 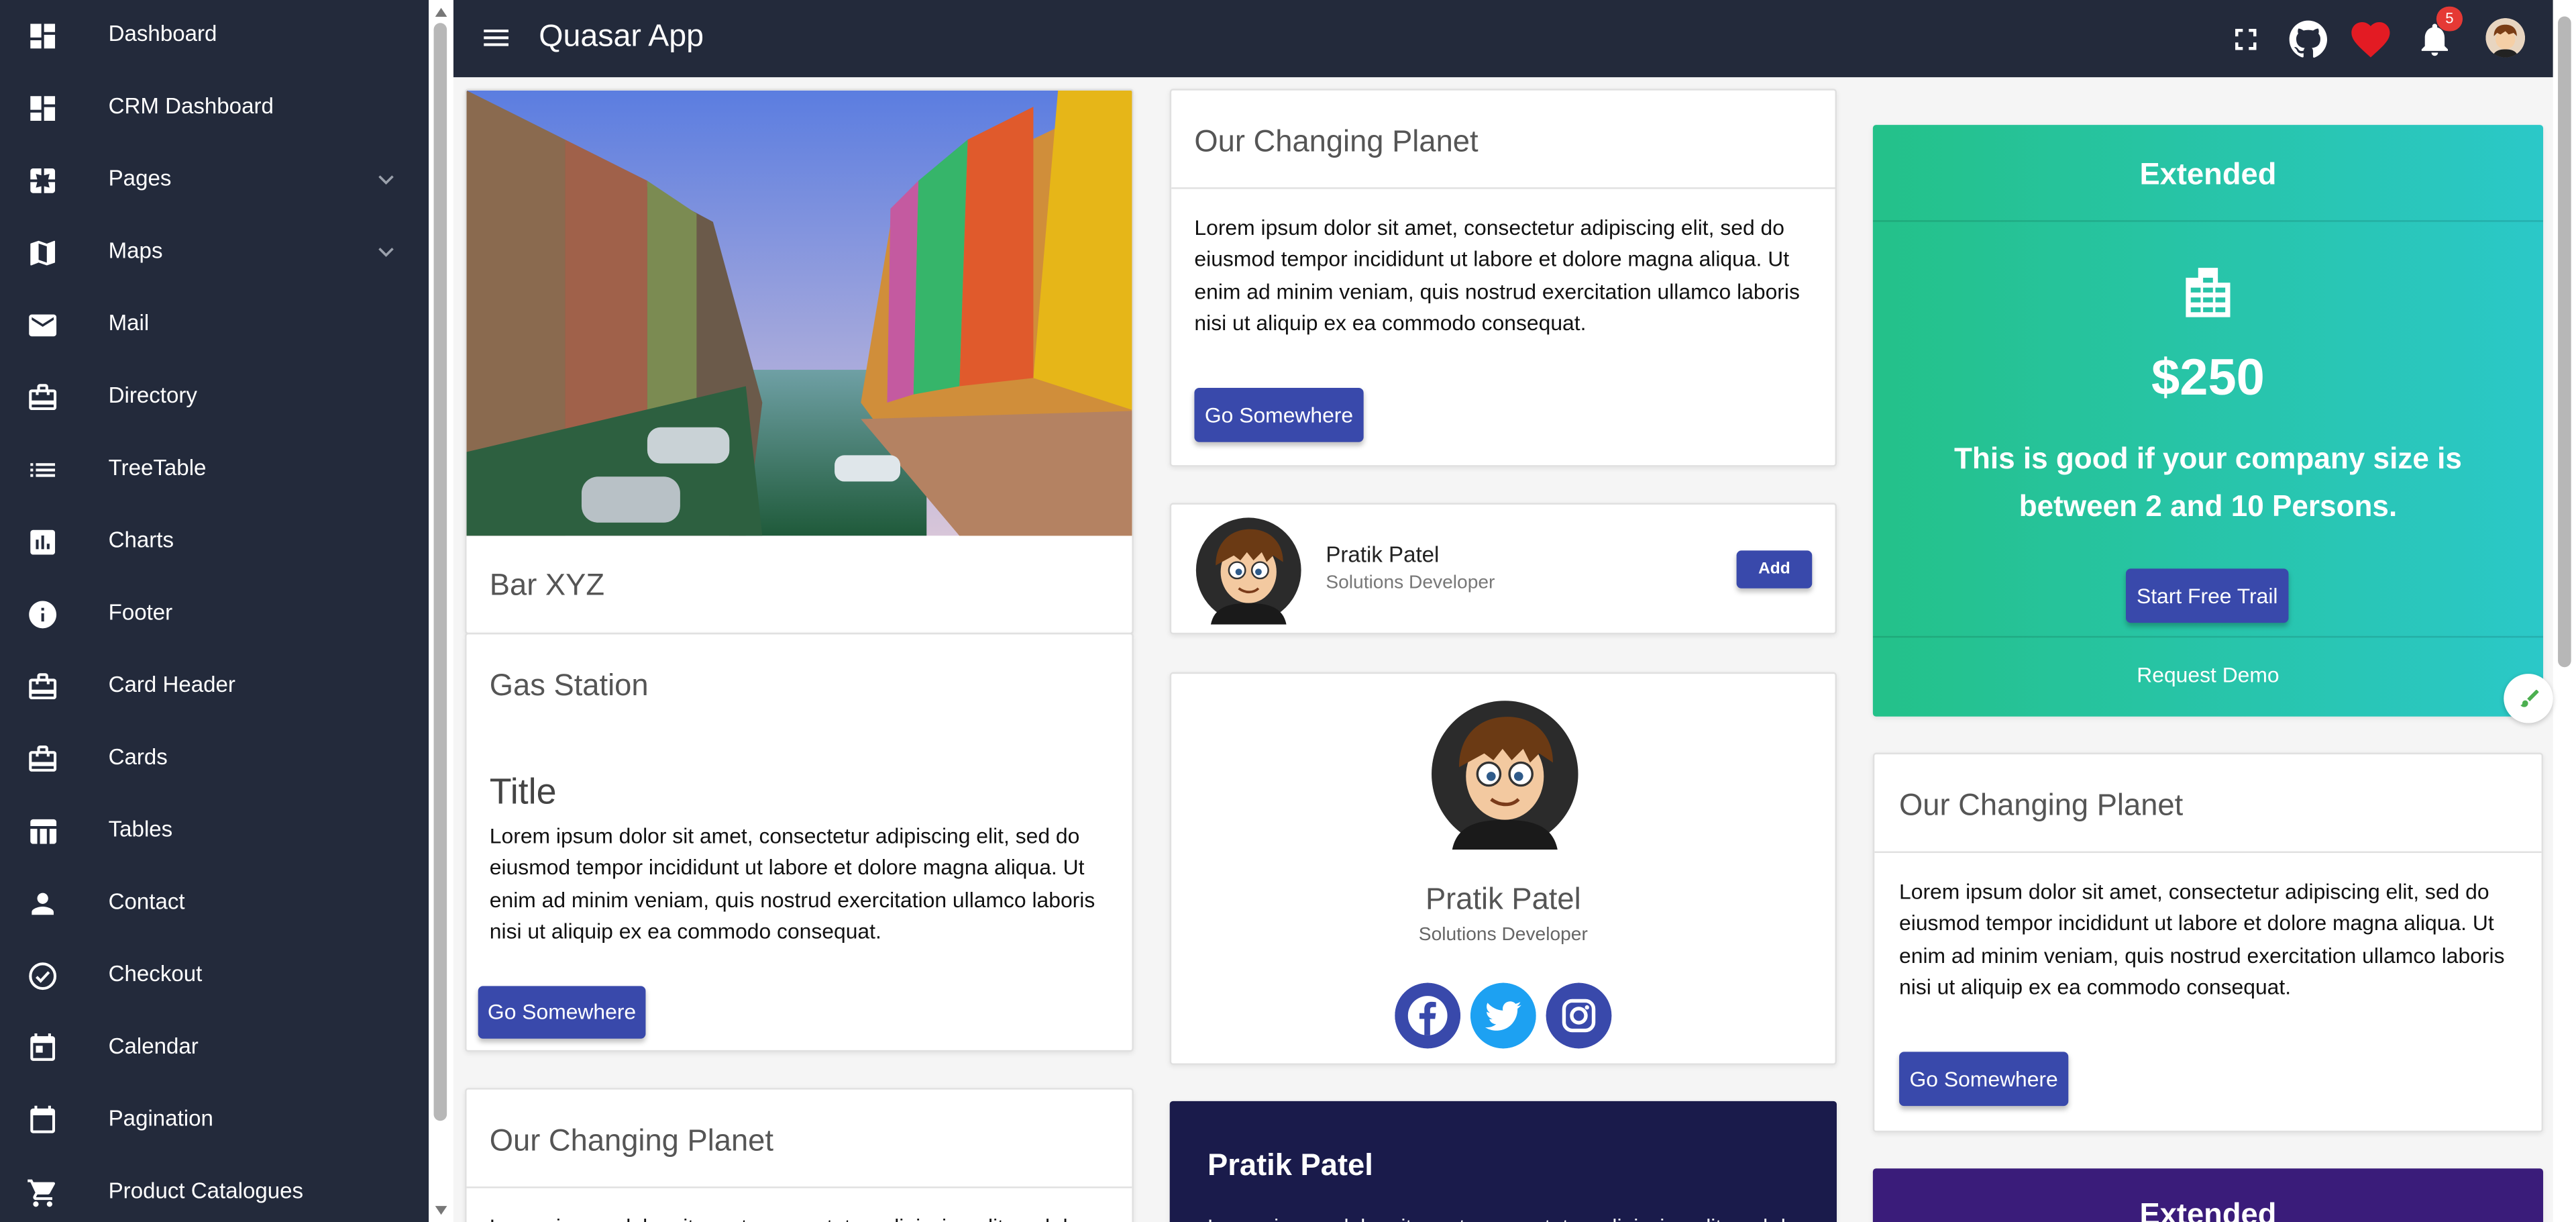 What do you see at coordinates (43, 470) in the screenshot?
I see `list-icon` at bounding box center [43, 470].